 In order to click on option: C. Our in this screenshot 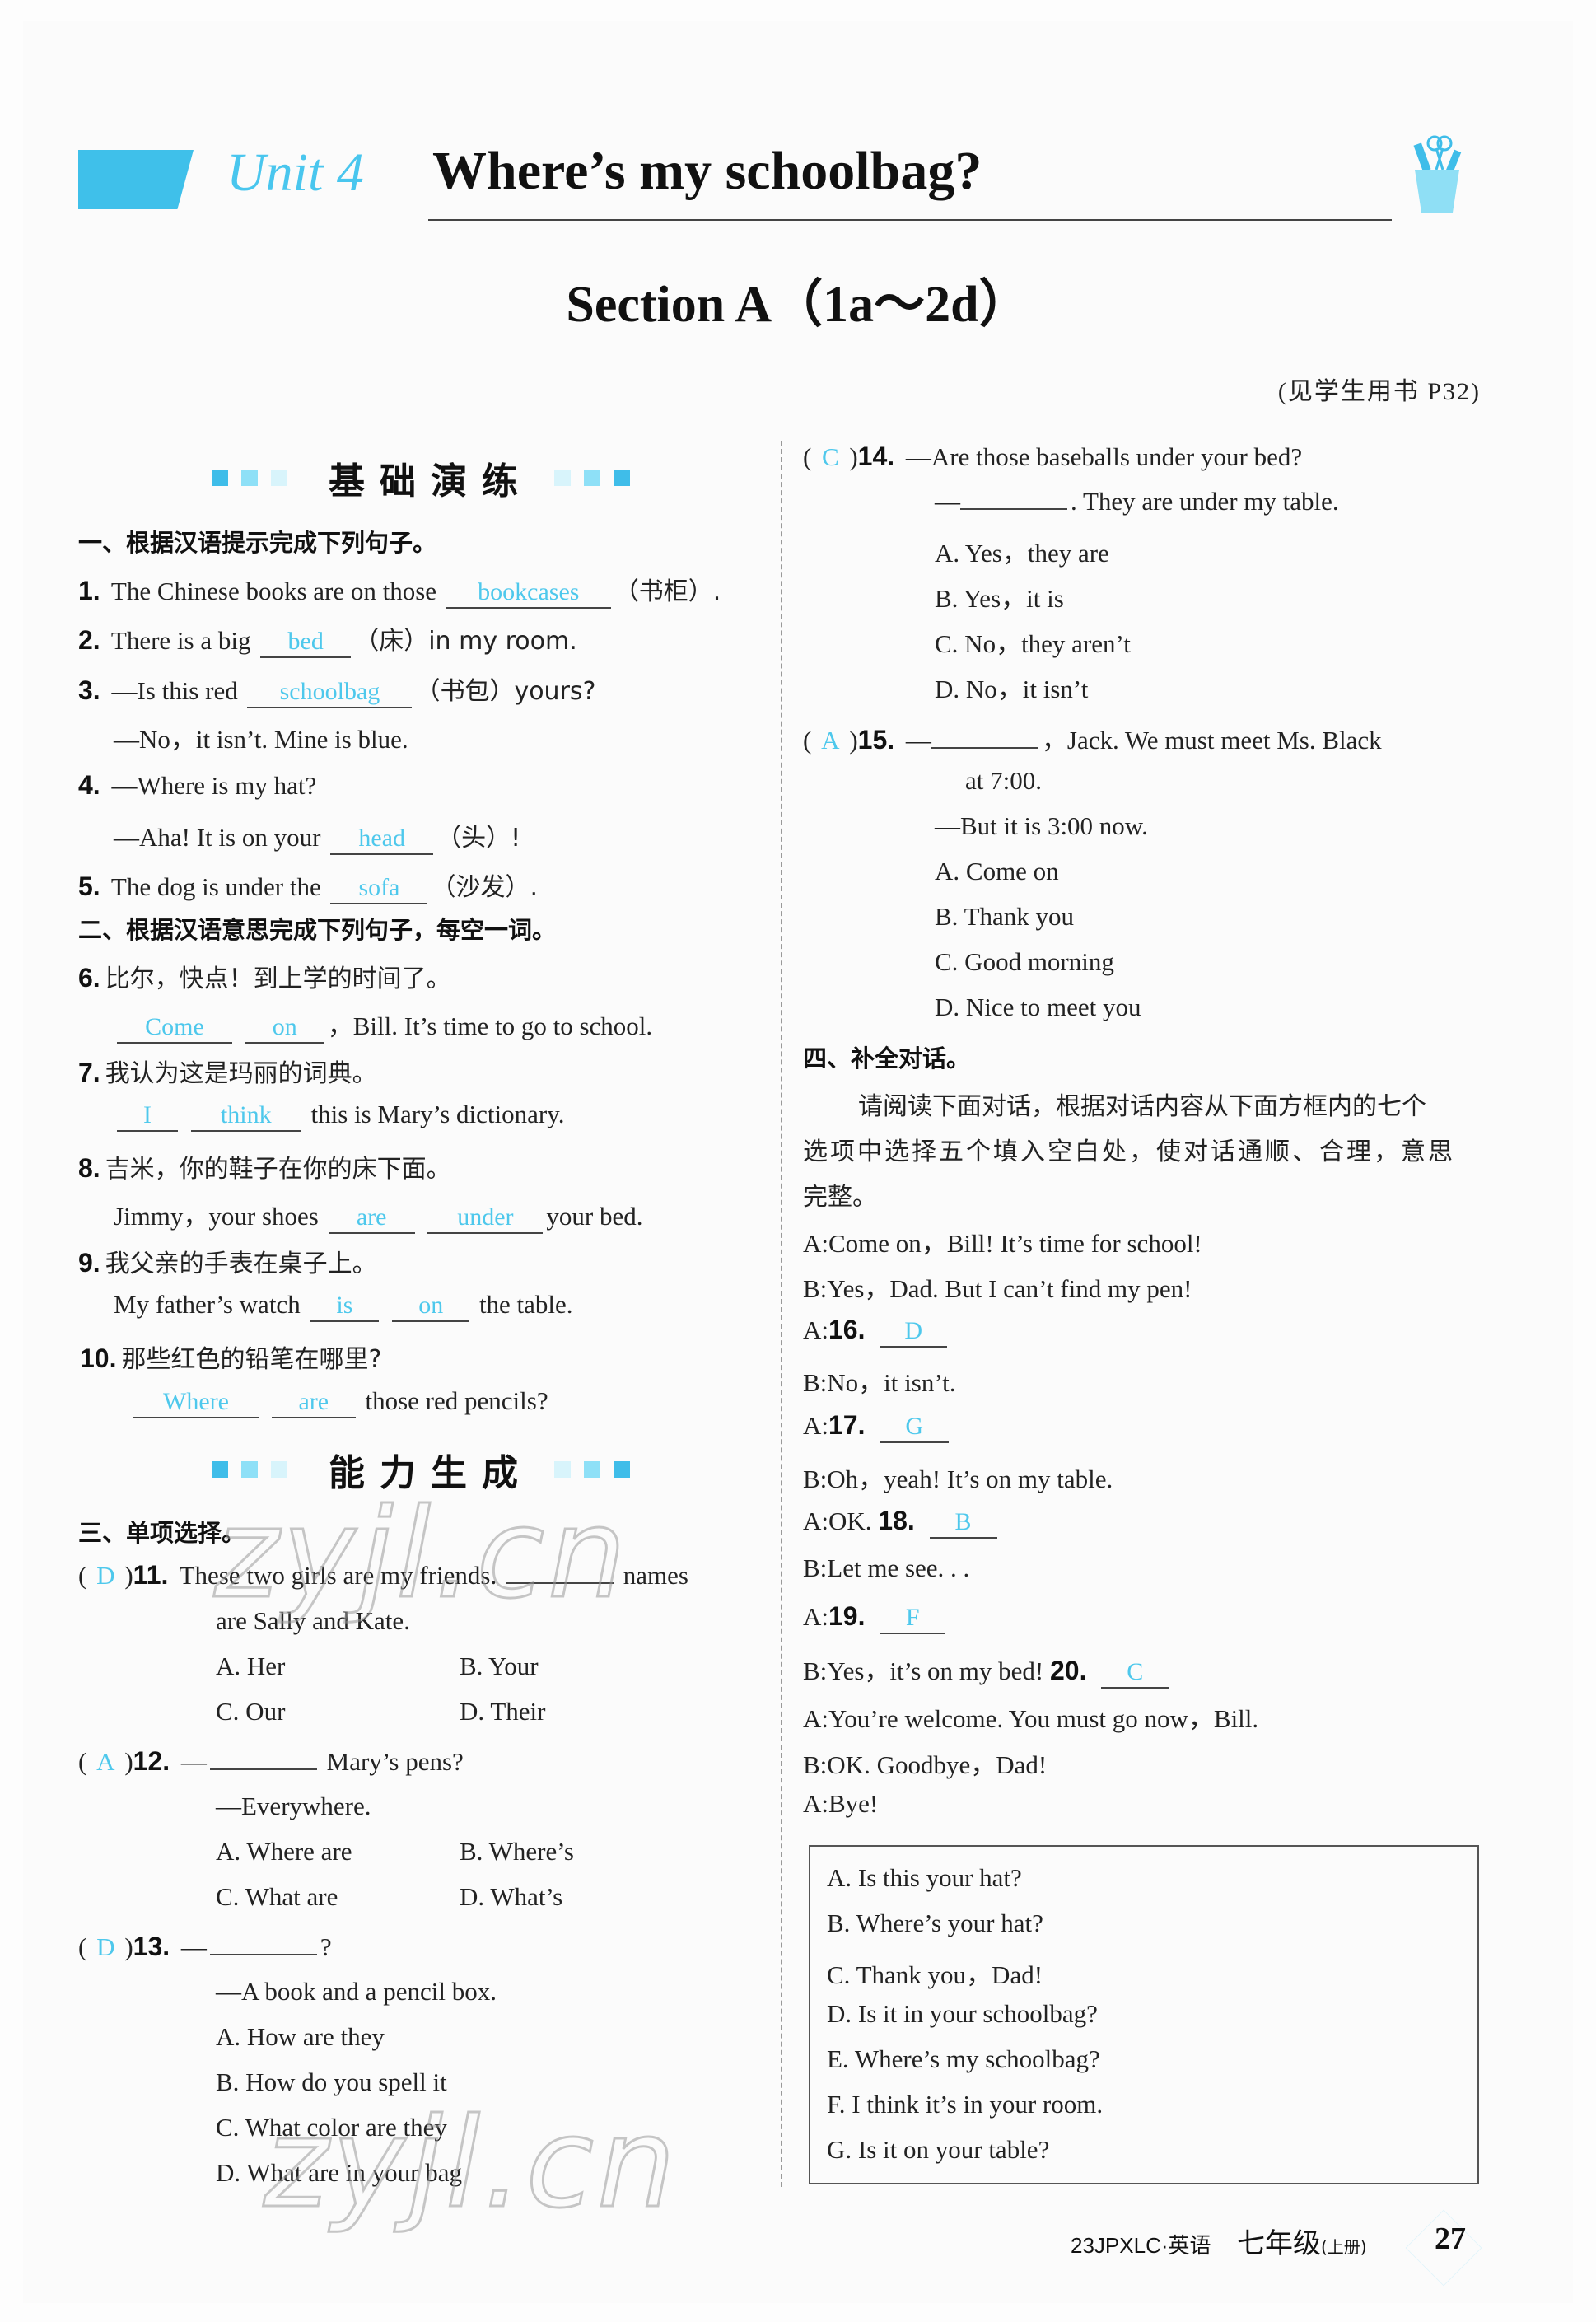, I will do `click(250, 1712)`.